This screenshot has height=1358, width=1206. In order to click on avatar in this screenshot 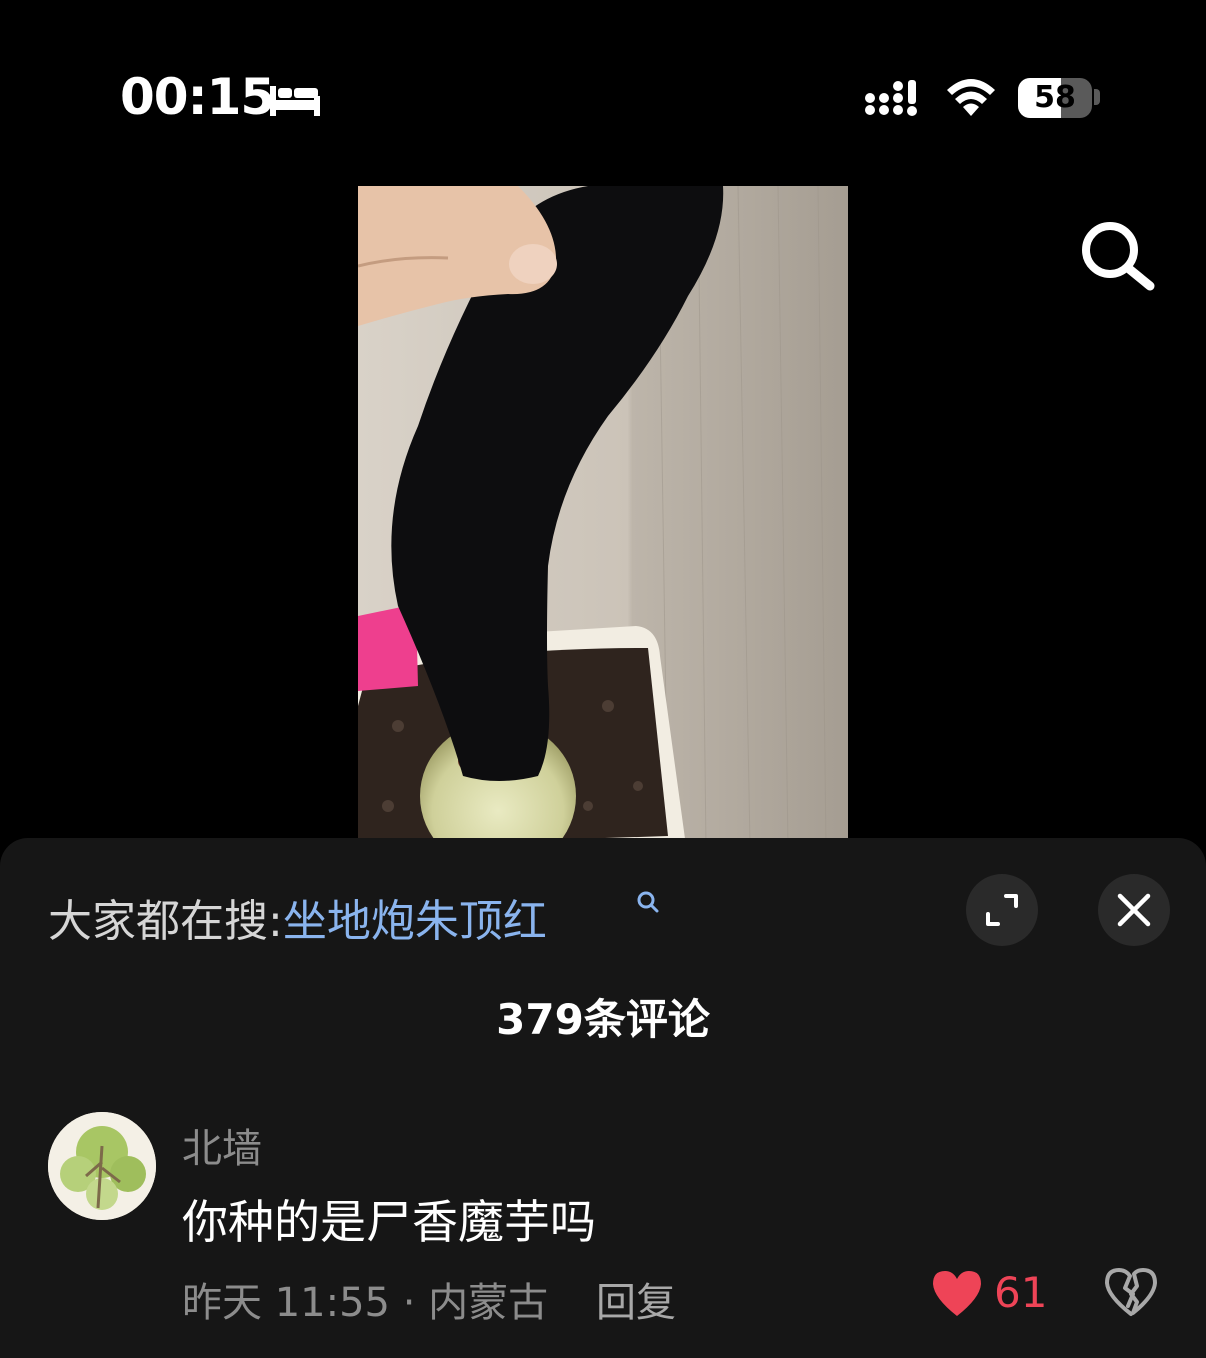, I will do `click(102, 1166)`.